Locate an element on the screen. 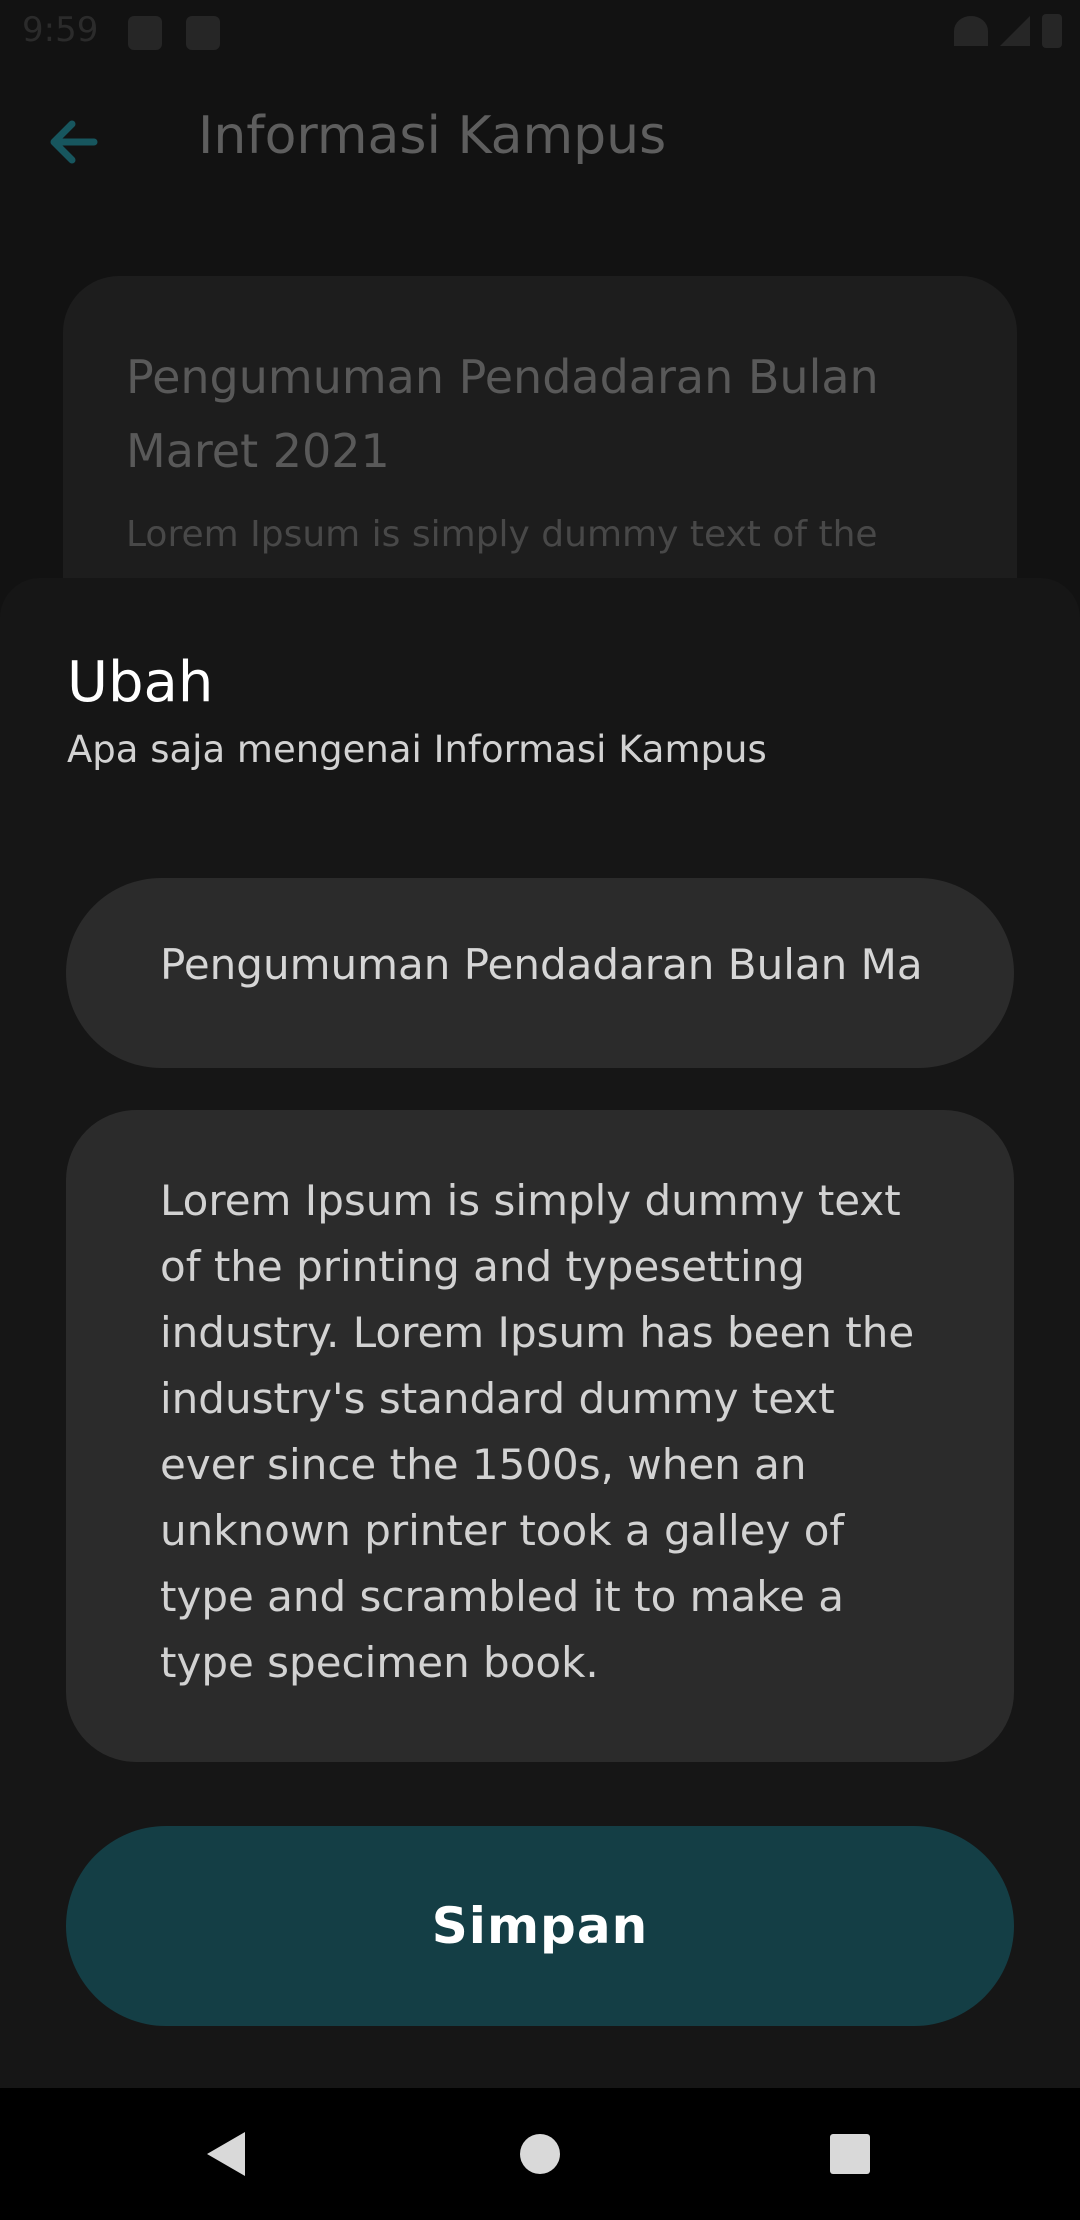 Image resolution: width=1080 pixels, height=2220 pixels. announcement-card-title: Pengumuman Pendadaran Bulan Maret 2021 is located at coordinates (502, 414).